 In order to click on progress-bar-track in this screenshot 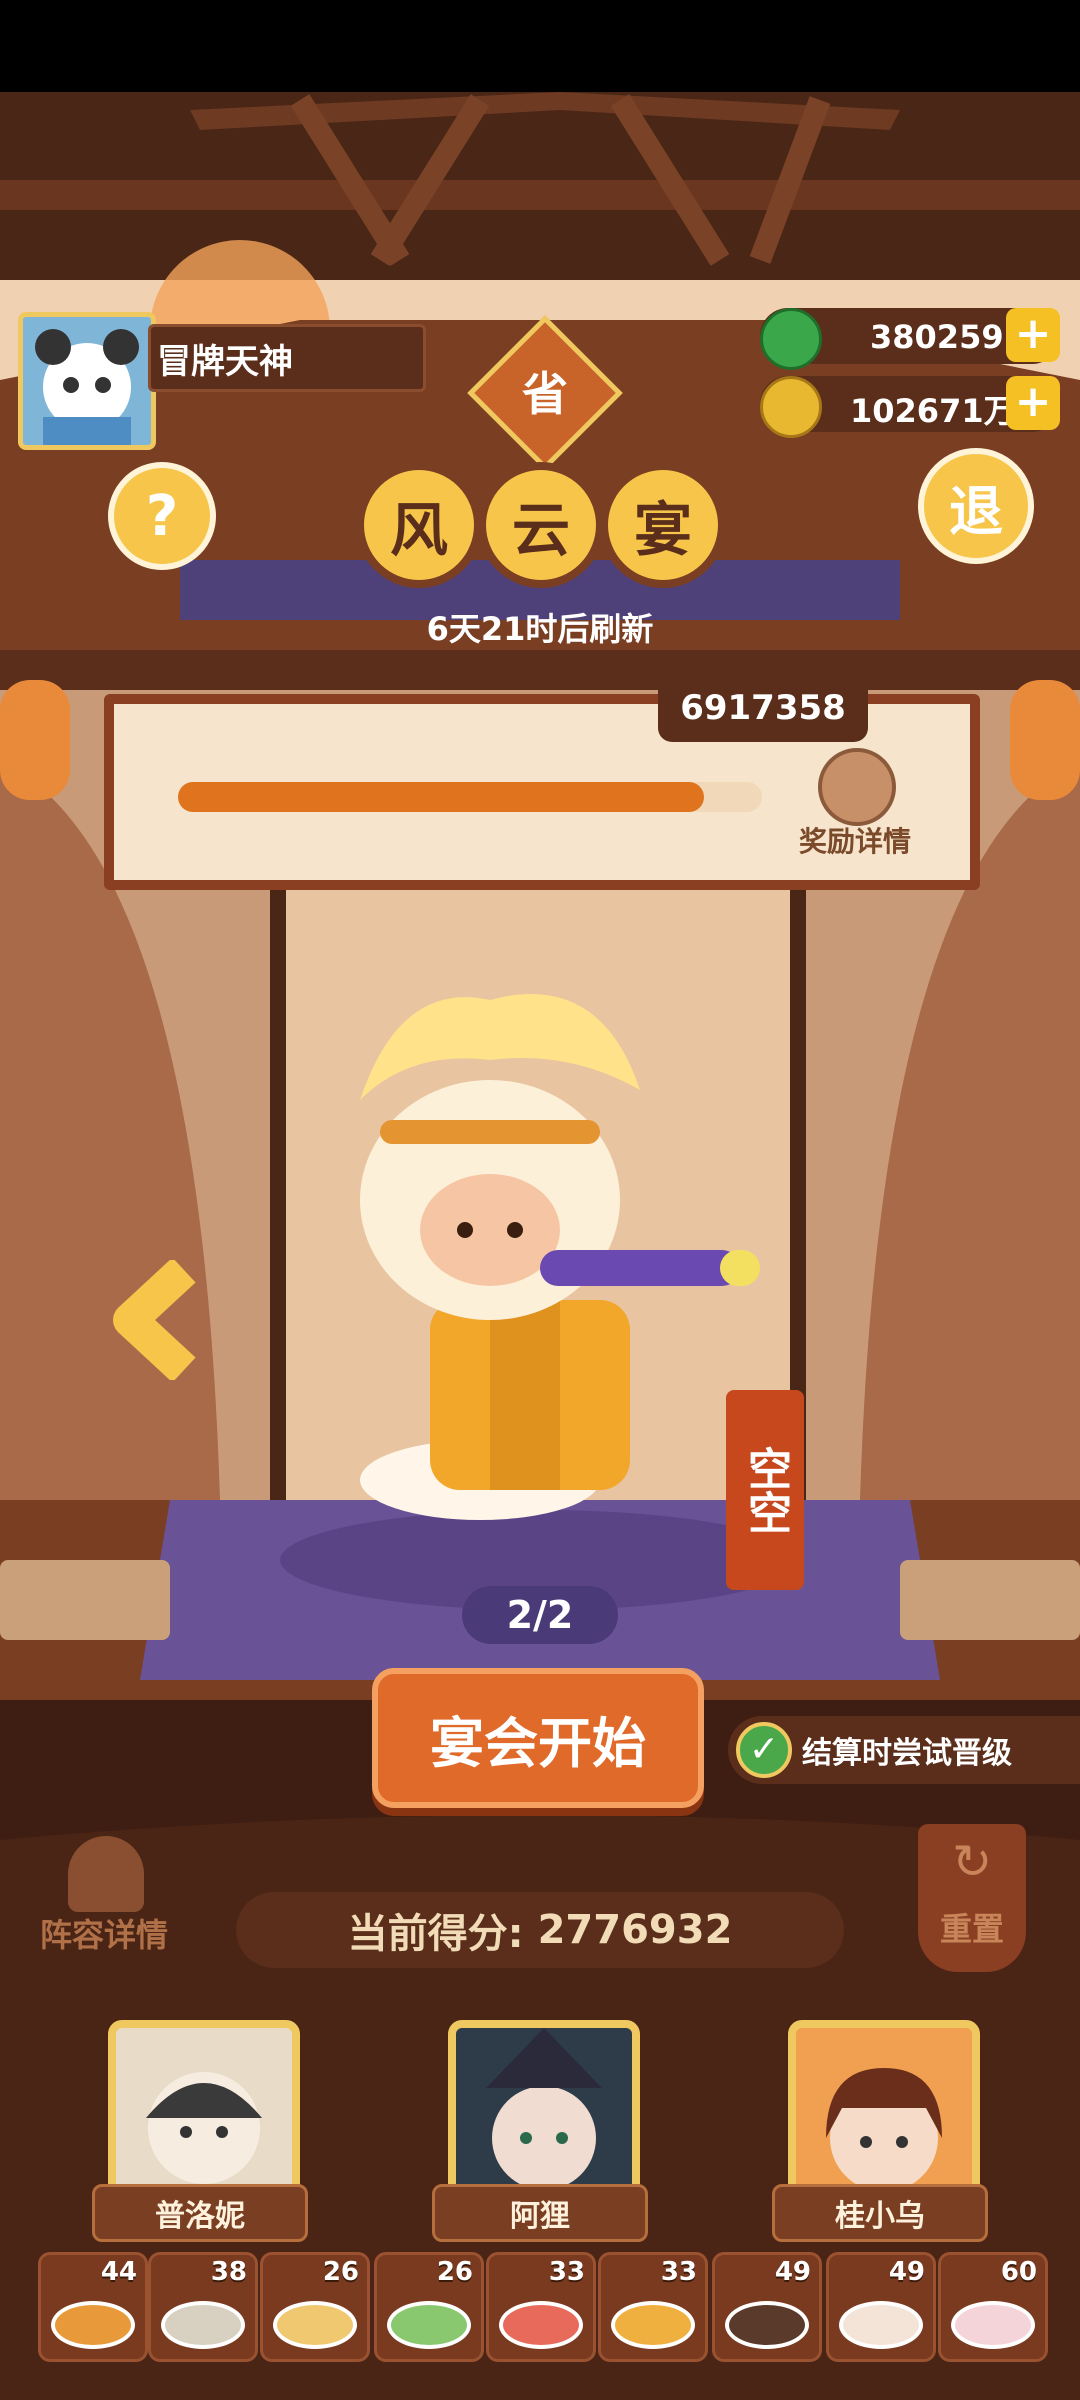, I will do `click(470, 797)`.